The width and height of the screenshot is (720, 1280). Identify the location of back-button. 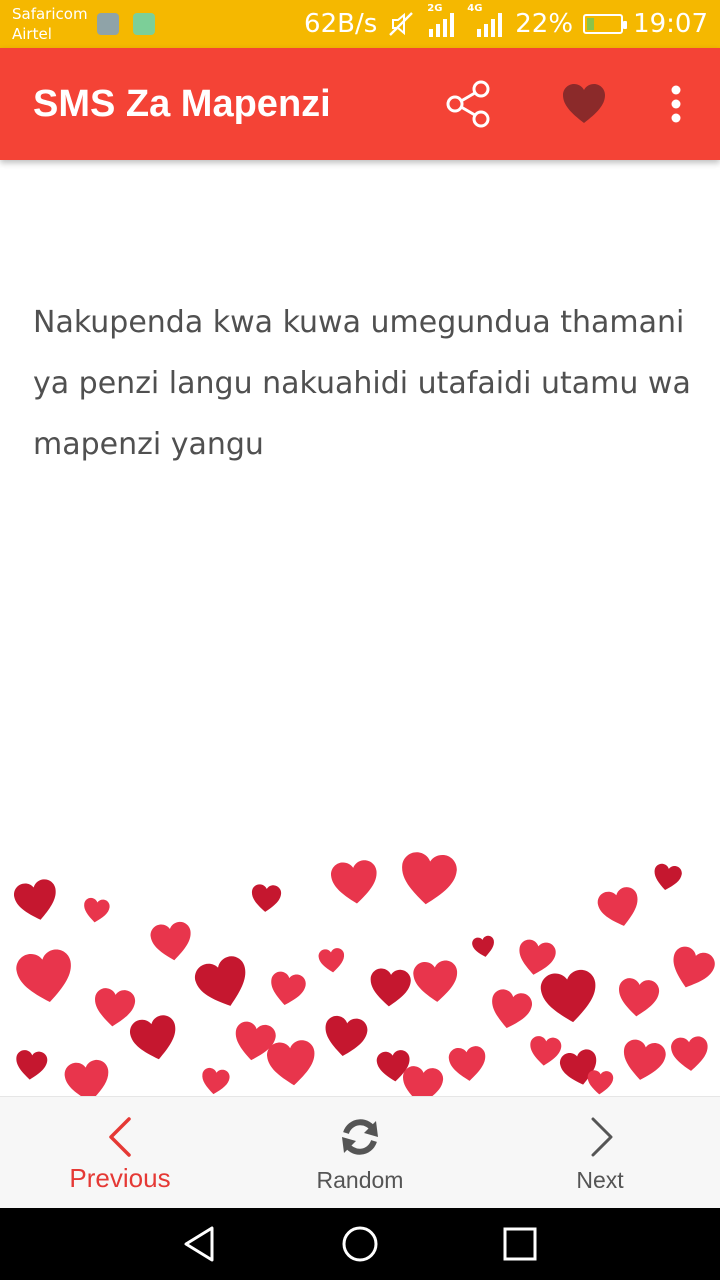
(200, 1244).